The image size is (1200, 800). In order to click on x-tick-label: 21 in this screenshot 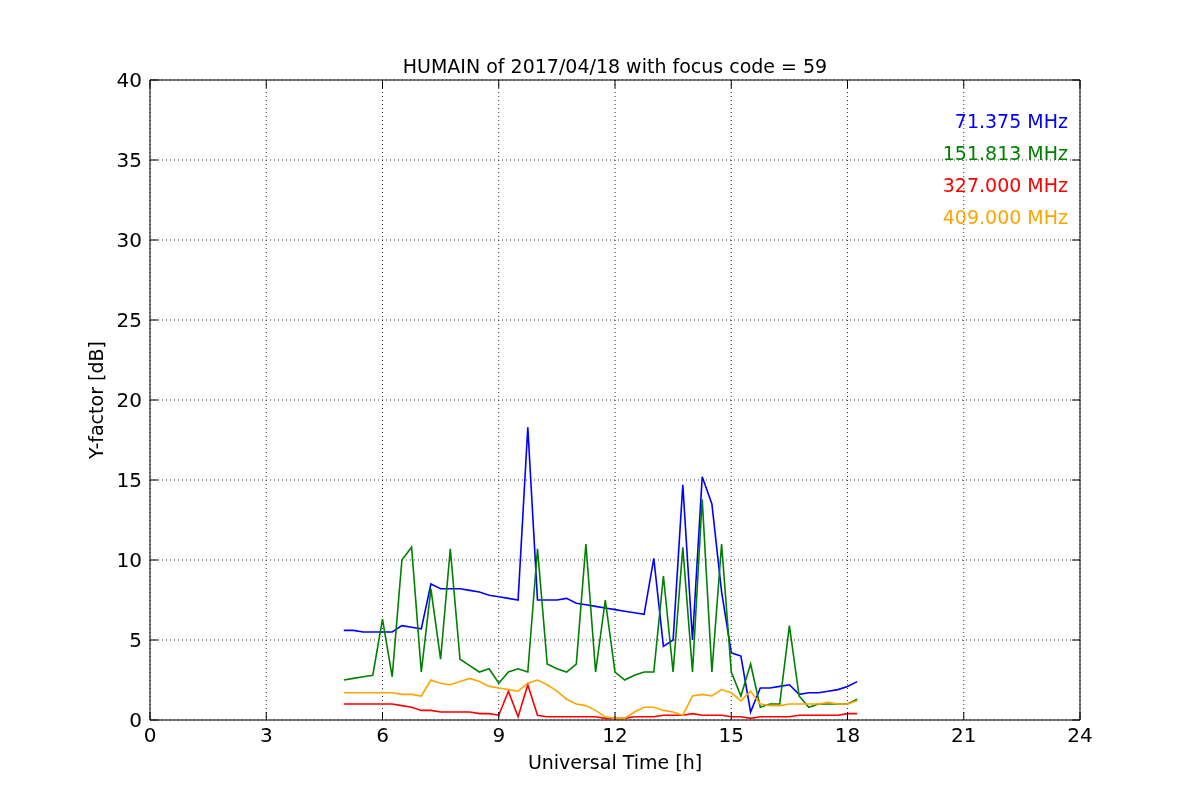, I will do `click(964, 735)`.